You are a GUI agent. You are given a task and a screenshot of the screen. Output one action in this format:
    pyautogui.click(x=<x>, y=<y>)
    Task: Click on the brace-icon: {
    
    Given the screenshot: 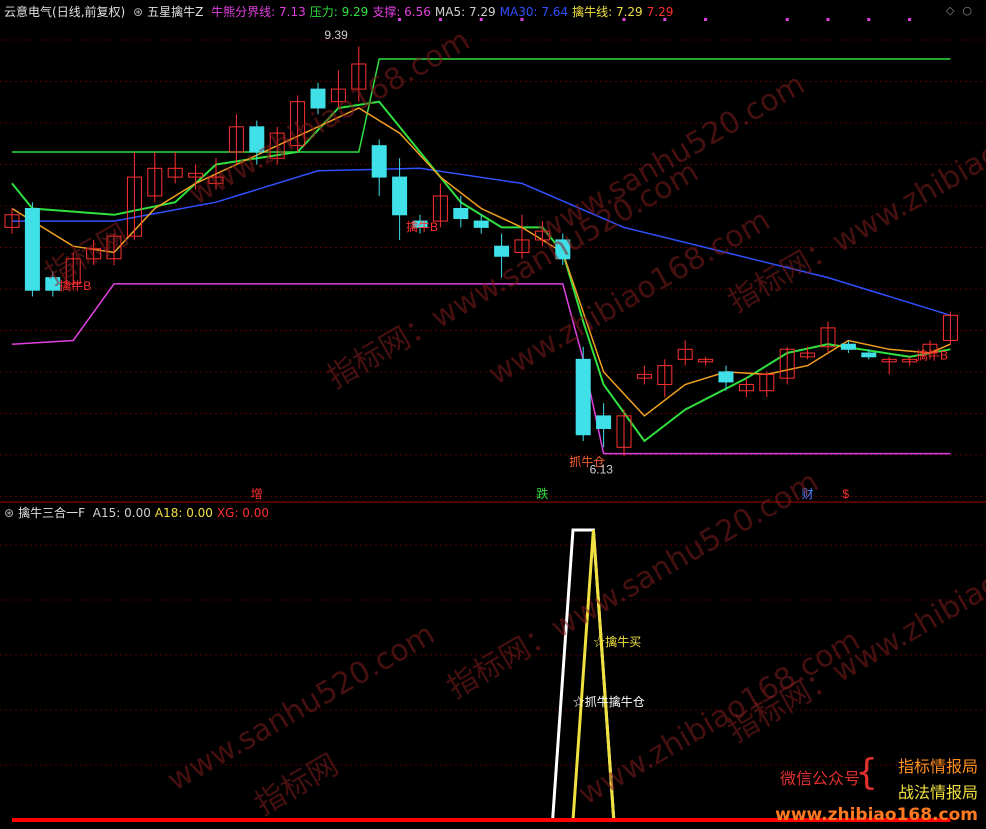 What is the action you would take?
    pyautogui.click(x=866, y=772)
    